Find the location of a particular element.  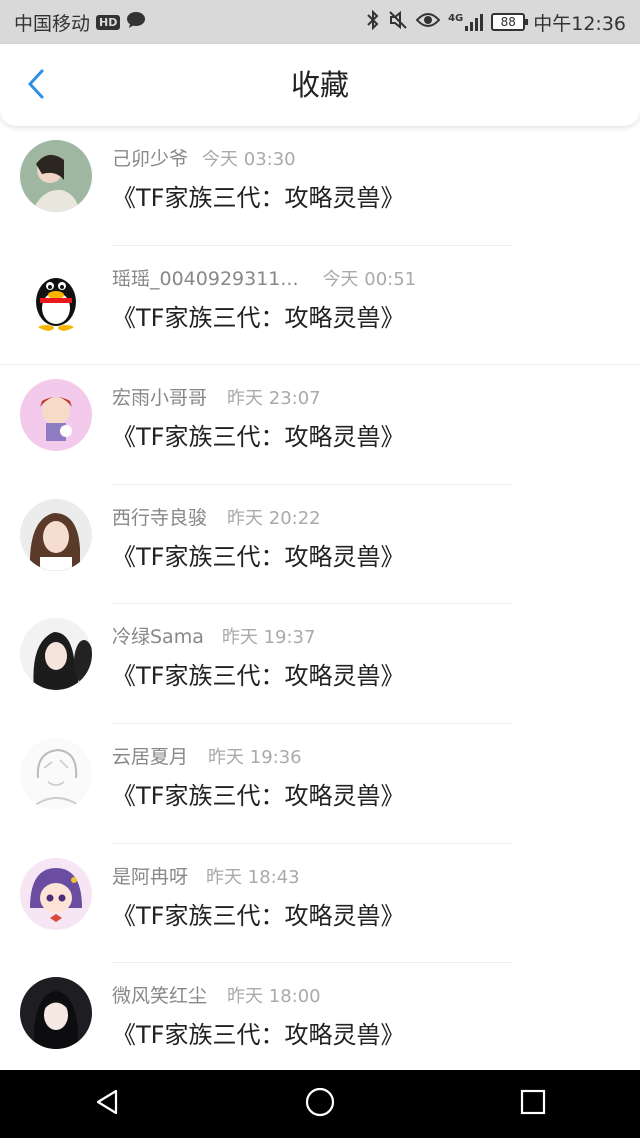

list-item: 宏雨小哥哥 昨天 23:07 《TF家族三代：攻略灵兽》 is located at coordinates (320, 425).